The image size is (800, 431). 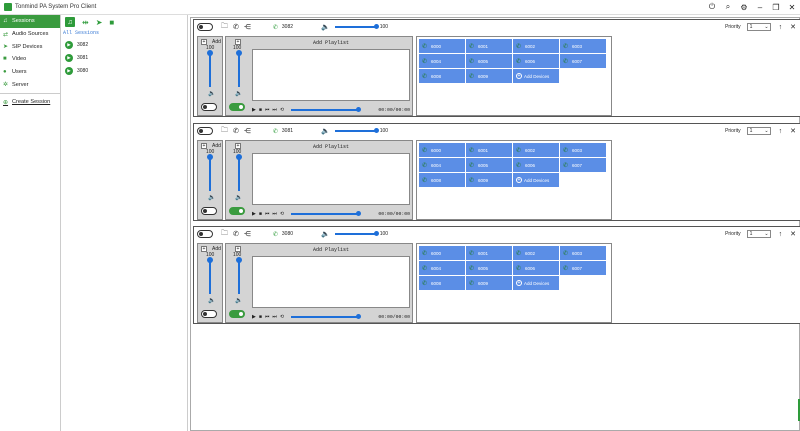 I want to click on search-icon: ⌕, so click(x=728, y=7).